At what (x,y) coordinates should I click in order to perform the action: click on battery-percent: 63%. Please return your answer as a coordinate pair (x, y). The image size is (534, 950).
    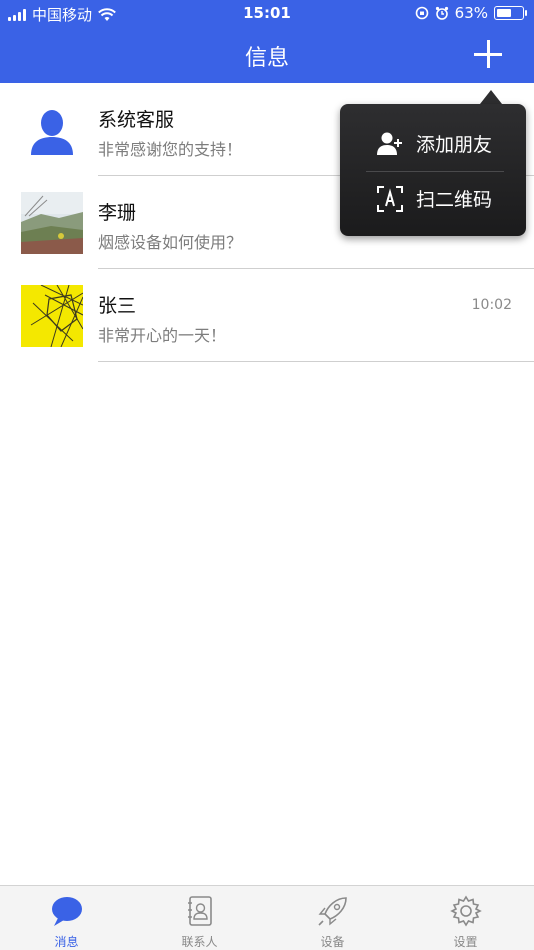
    Looking at the image, I should click on (471, 13).